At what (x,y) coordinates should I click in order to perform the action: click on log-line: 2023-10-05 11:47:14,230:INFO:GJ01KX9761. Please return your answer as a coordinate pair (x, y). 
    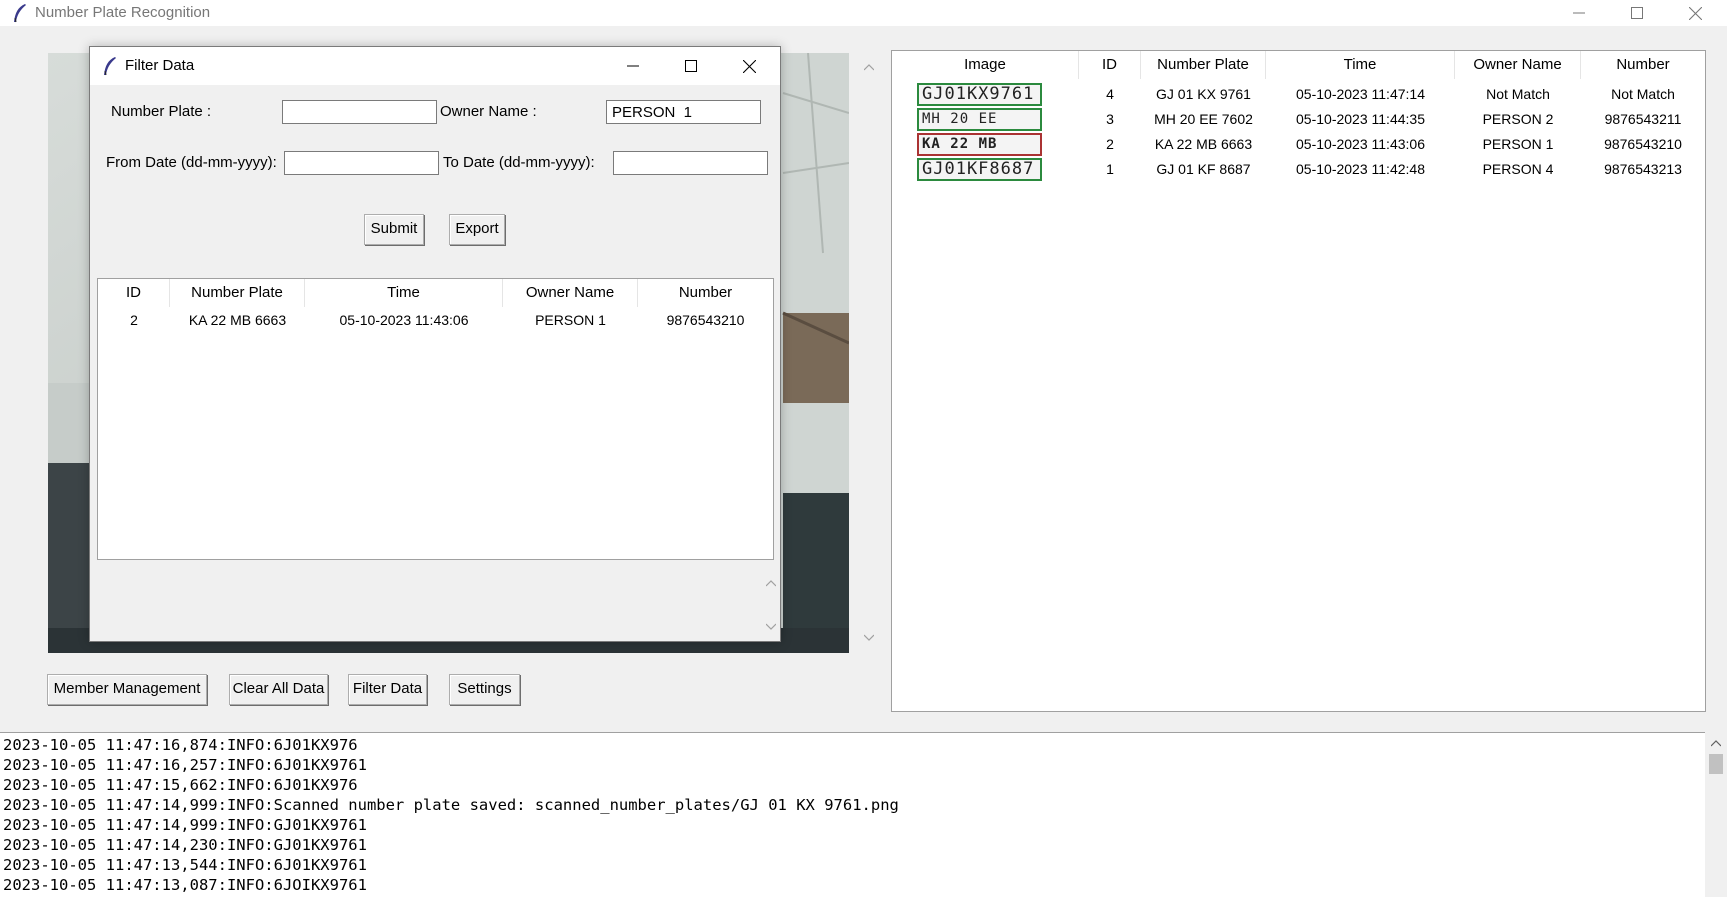
    Looking at the image, I should click on (185, 845).